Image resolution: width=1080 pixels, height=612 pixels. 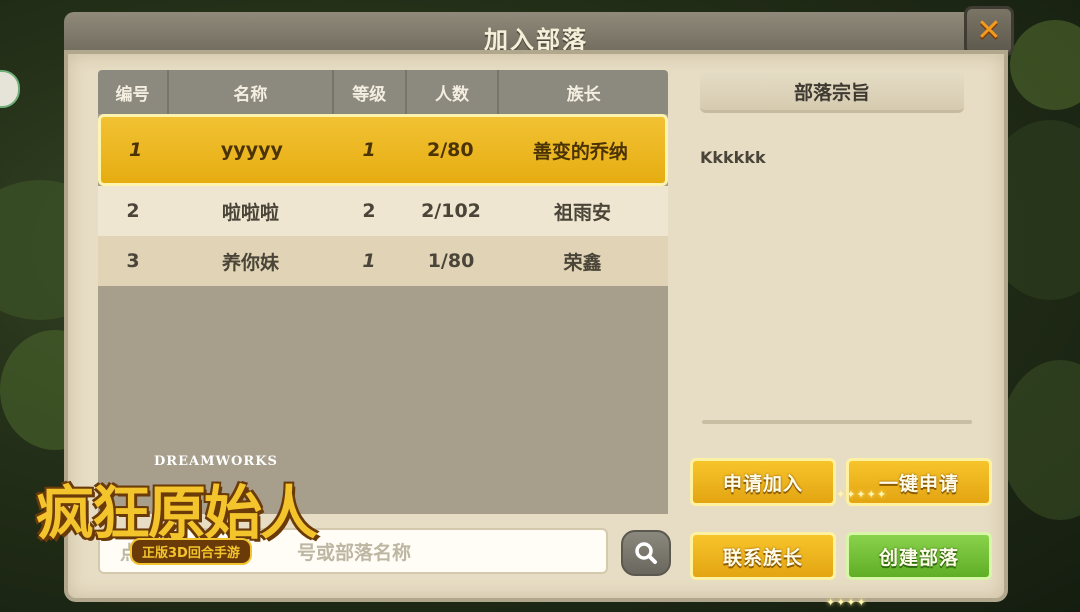 What do you see at coordinates (862, 494) in the screenshot?
I see `sparkle-decoration: ✦✦✦✦✦` at bounding box center [862, 494].